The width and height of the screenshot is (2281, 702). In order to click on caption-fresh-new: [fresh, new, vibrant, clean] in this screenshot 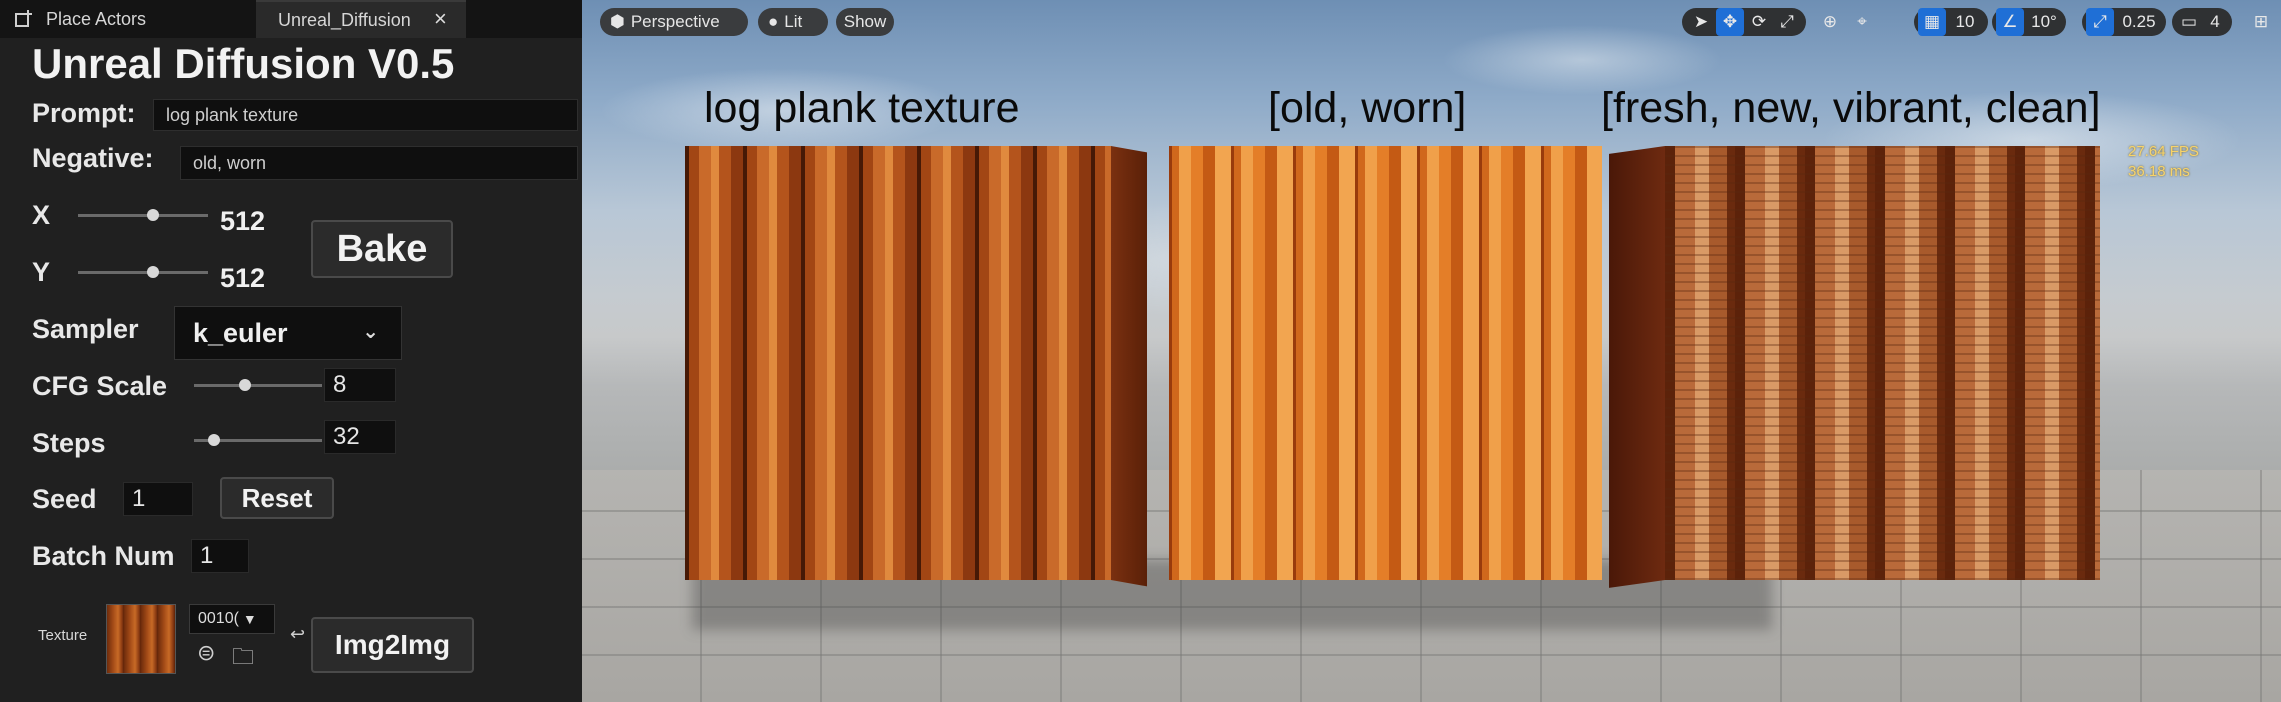, I will do `click(1851, 108)`.